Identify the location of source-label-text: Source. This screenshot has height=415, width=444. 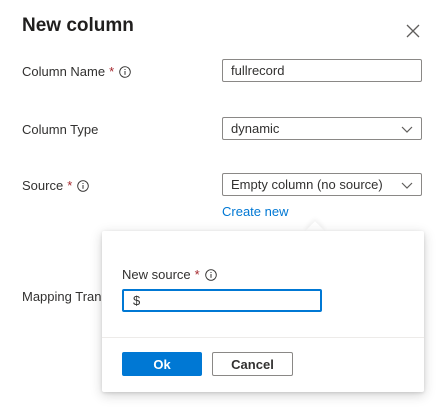
(43, 185).